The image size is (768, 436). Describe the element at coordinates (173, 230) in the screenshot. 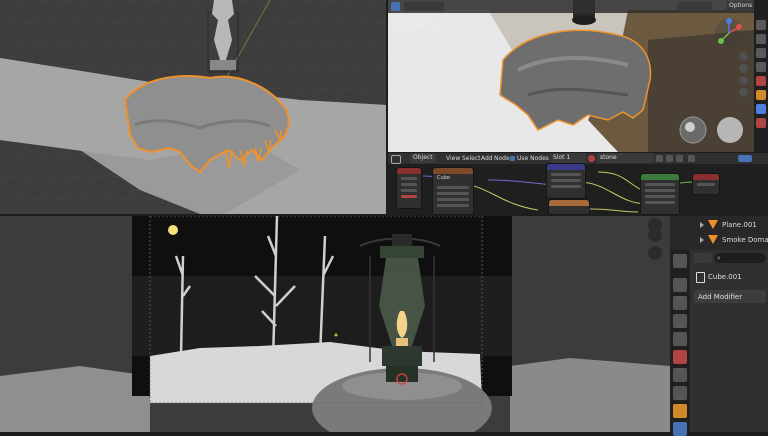

I see `moon` at that location.